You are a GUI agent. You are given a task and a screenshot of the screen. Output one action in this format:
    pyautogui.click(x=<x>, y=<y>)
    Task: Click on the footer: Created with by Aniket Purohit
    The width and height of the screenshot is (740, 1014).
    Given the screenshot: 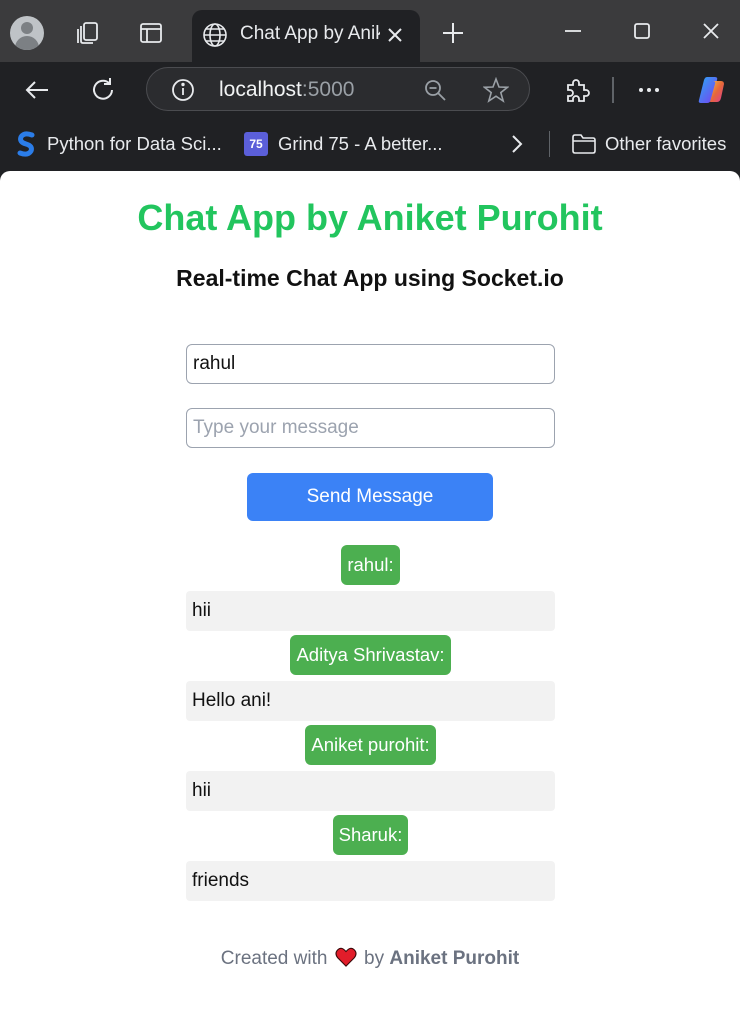 What is the action you would take?
    pyautogui.click(x=370, y=958)
    